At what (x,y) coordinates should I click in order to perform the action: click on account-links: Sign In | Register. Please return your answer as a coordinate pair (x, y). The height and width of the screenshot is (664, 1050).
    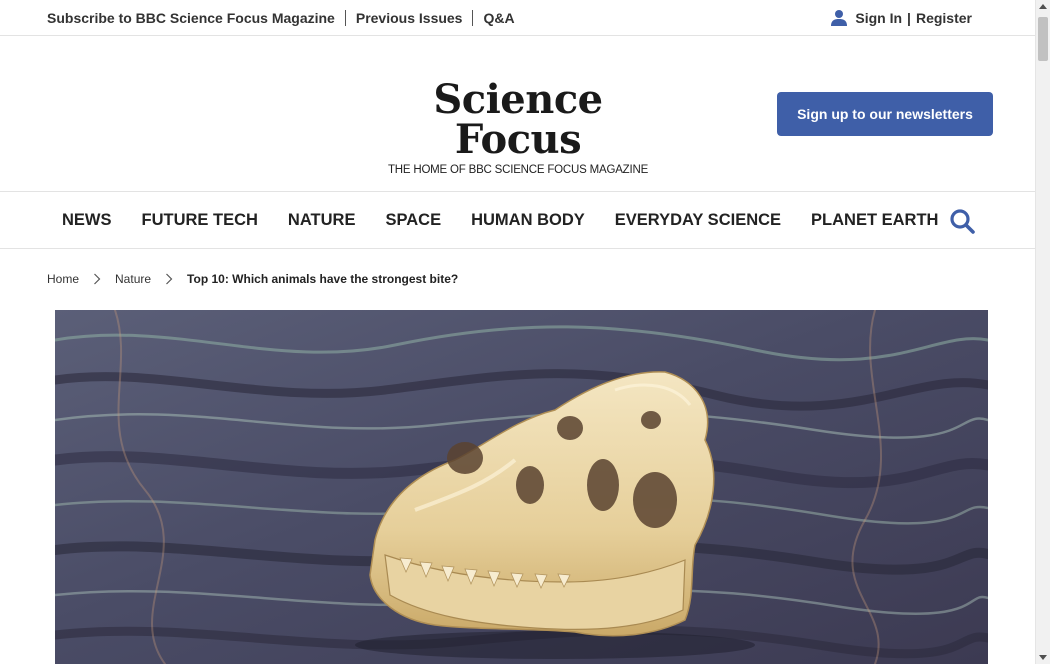
    Looking at the image, I should click on (901, 18).